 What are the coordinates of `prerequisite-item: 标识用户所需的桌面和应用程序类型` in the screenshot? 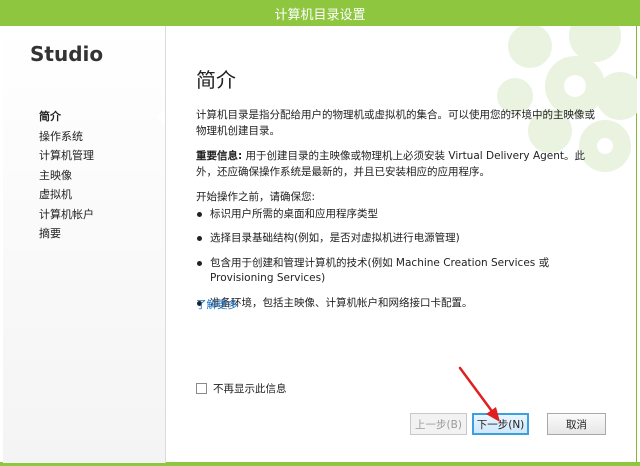 It's located at (398, 215).